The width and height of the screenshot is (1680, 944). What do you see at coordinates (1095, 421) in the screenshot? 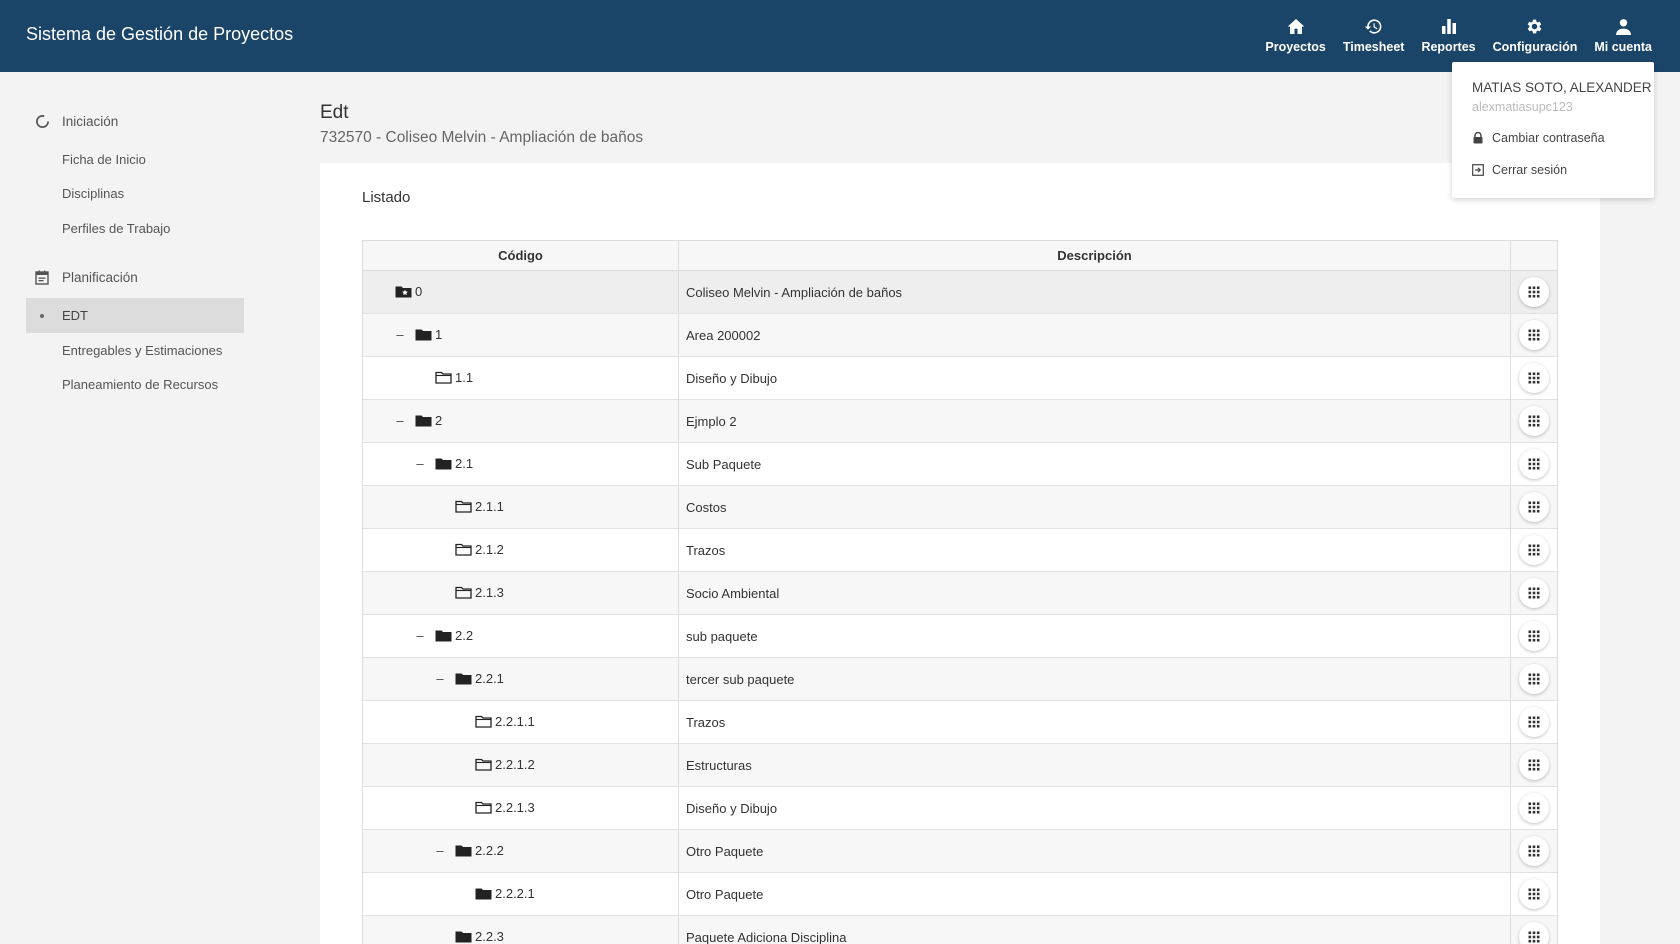
I see `cell-description: Ejmplo 2` at bounding box center [1095, 421].